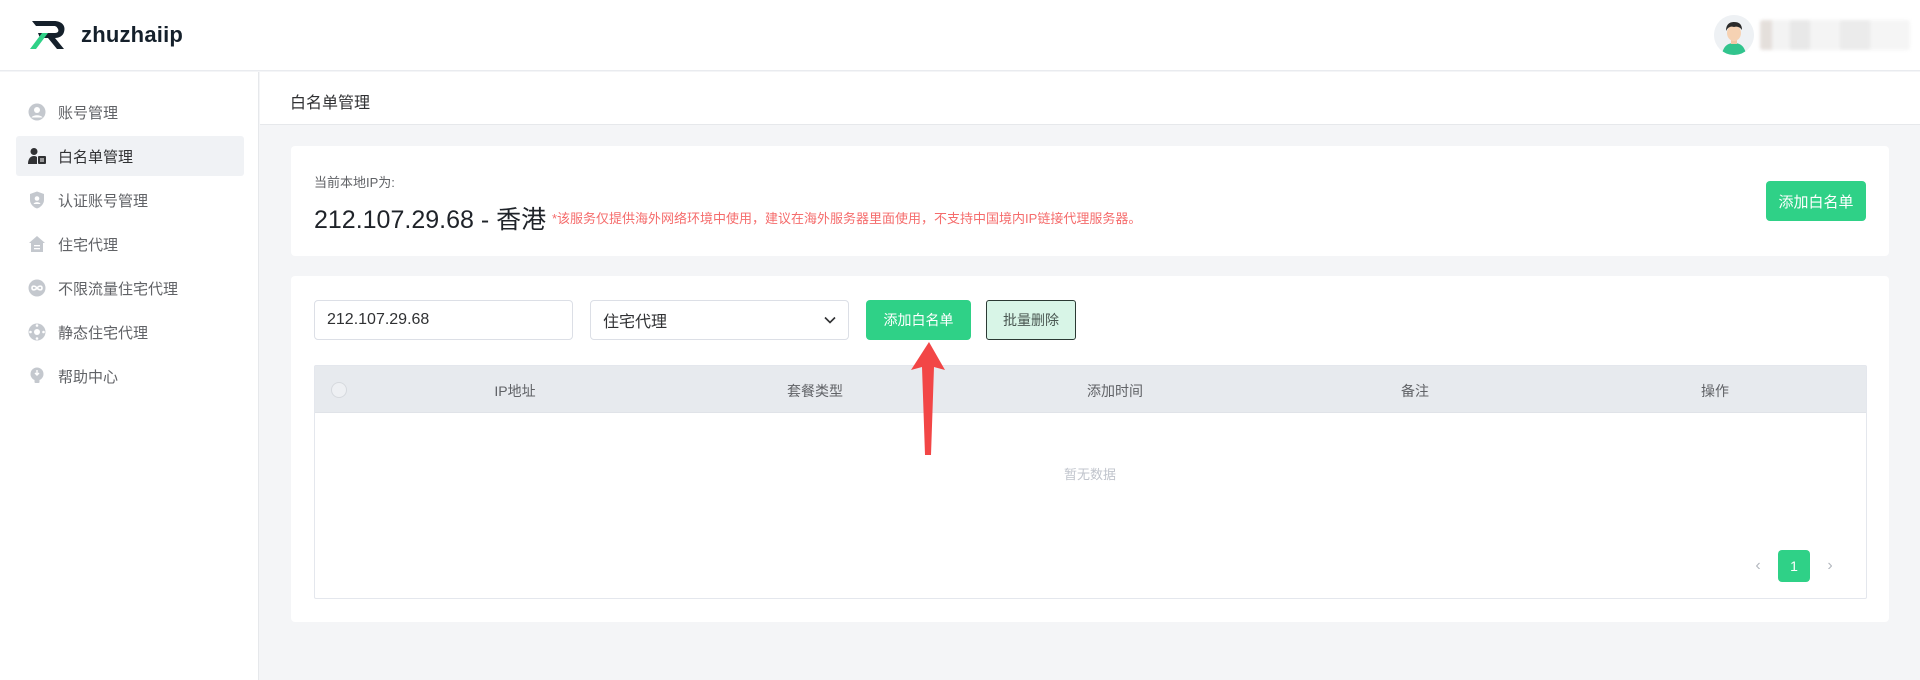  I want to click on local-ip-value: 212.107.29.68 - 香港, so click(430, 220).